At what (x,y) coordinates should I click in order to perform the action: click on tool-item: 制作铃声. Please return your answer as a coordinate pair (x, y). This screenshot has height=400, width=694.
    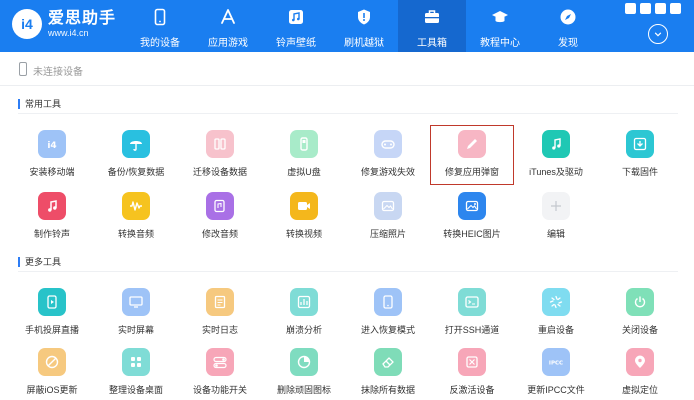
    Looking at the image, I should click on (52, 216).